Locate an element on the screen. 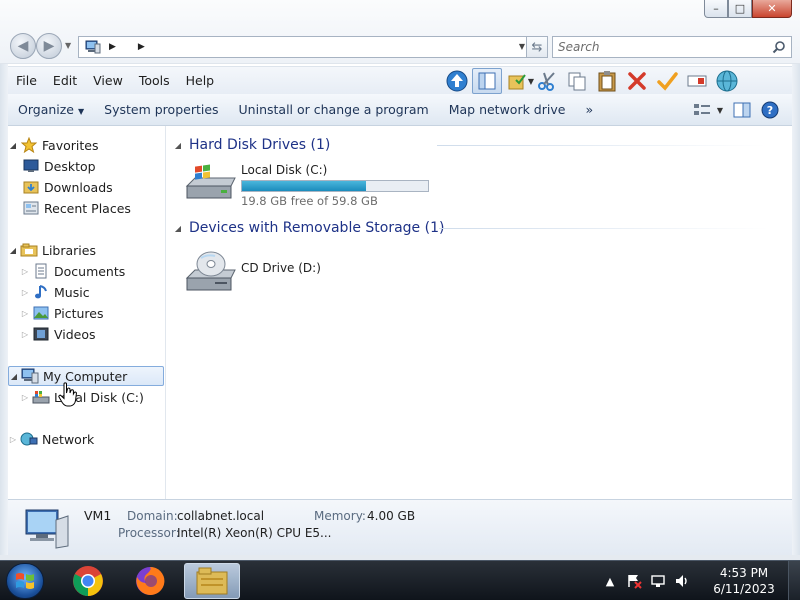  toolbar-icons: ▼ is located at coordinates (592, 81).